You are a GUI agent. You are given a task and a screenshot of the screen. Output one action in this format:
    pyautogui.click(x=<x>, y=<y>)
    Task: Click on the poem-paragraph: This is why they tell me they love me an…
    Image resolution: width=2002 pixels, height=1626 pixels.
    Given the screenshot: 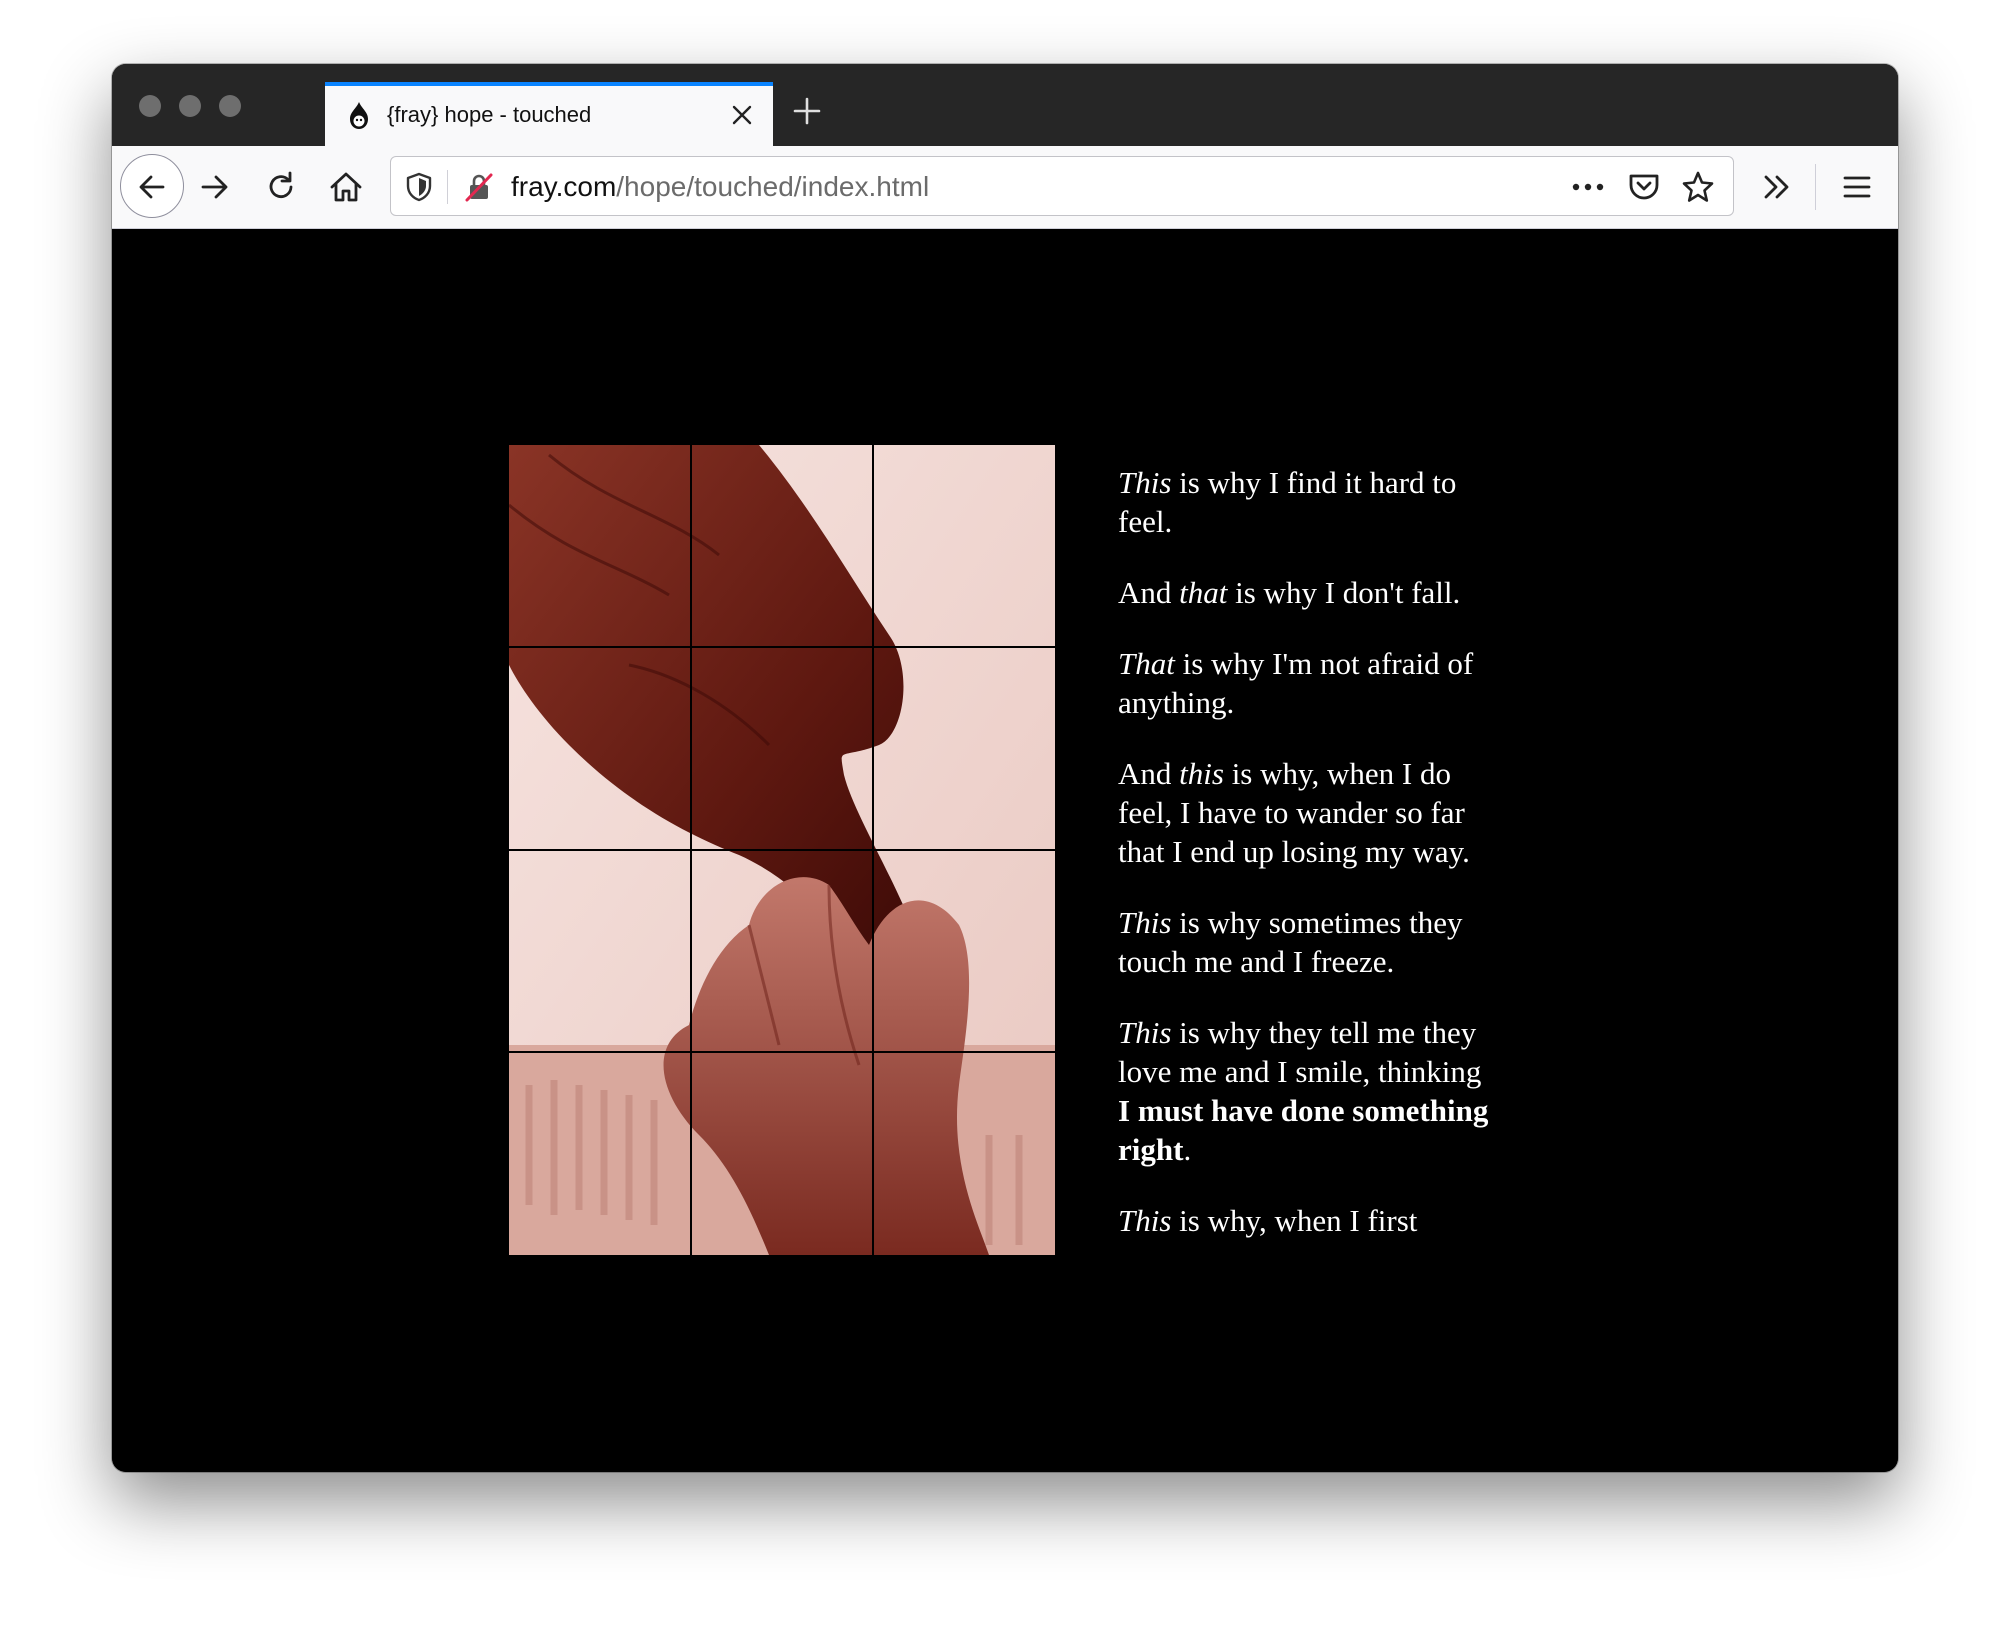 What is the action you would take?
    pyautogui.click(x=1308, y=1091)
    